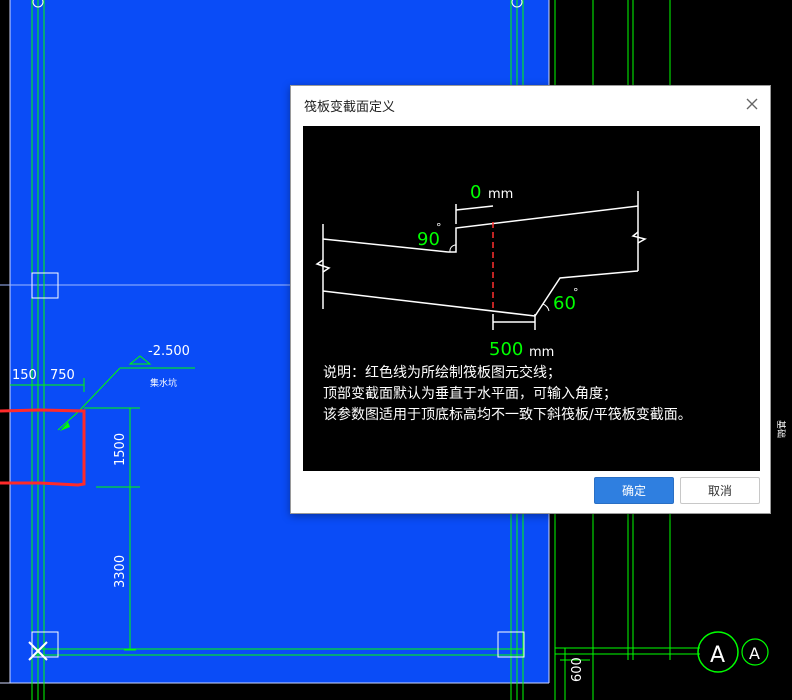 The image size is (792, 700). I want to click on dialog-title: 筏板变截面定义, so click(350, 107).